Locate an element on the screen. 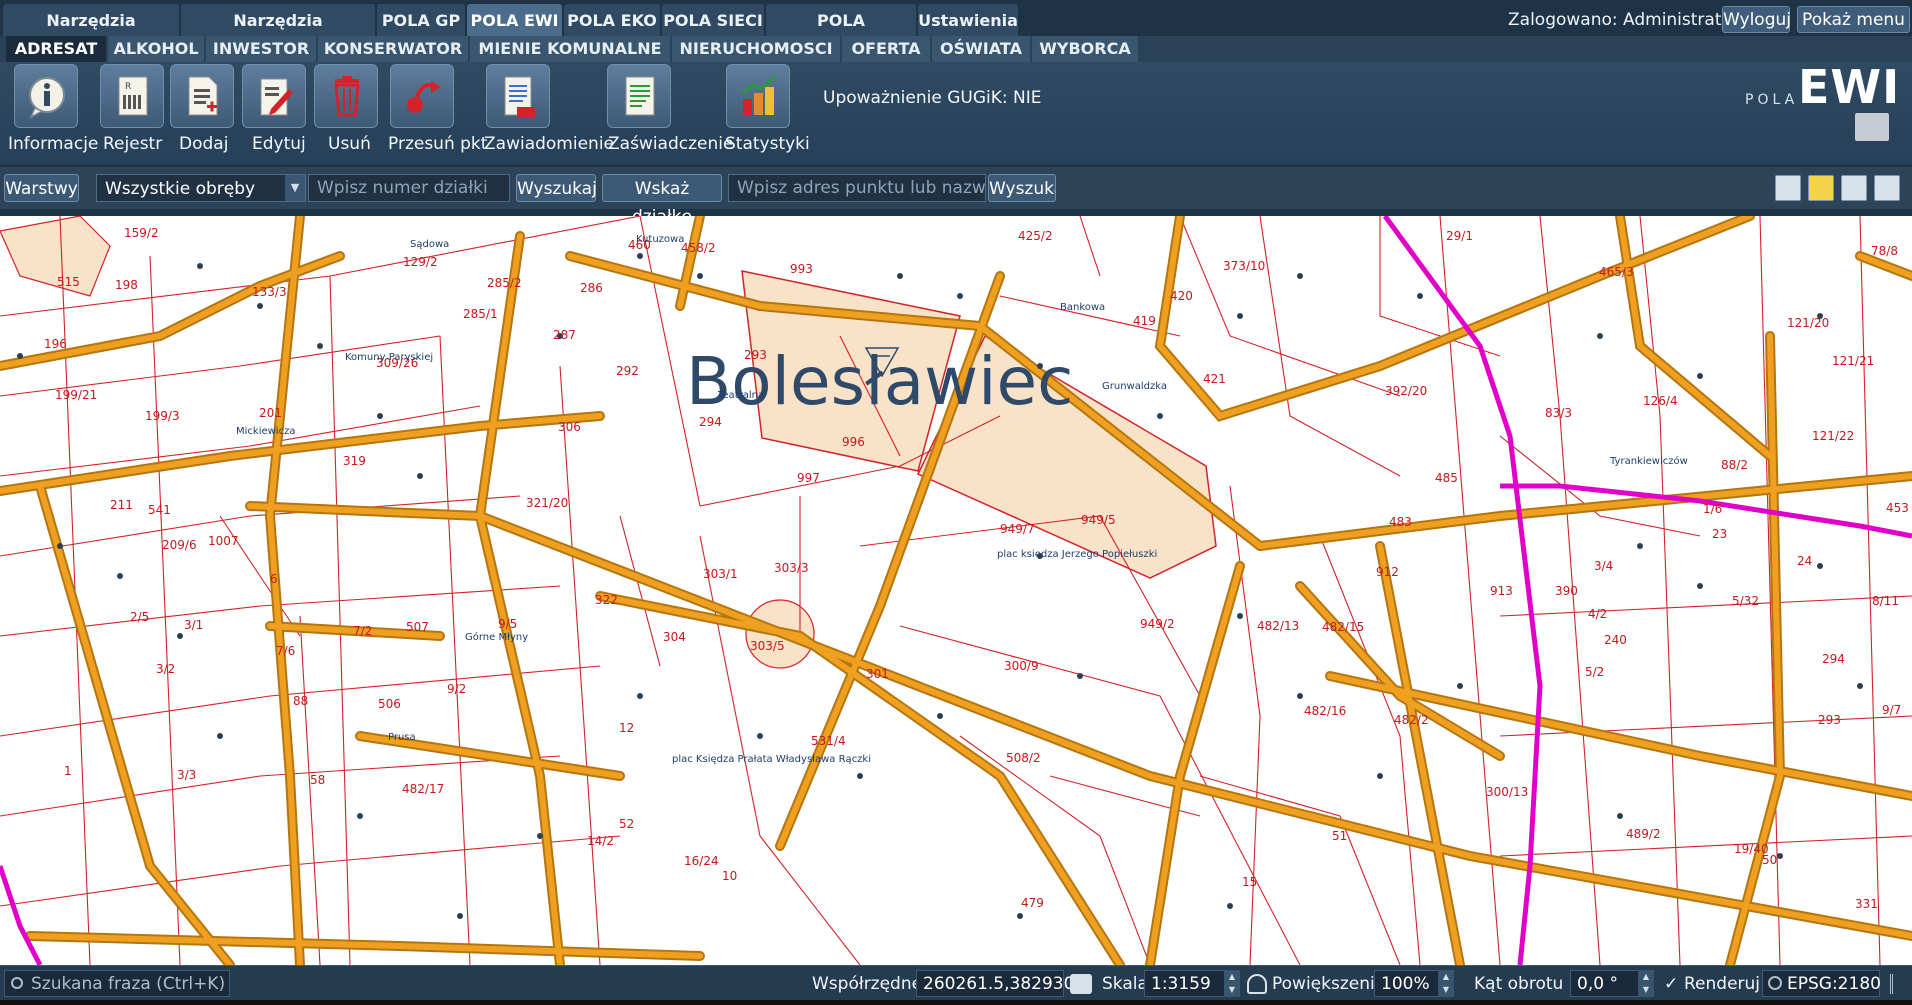  parcel-label: 465/3 is located at coordinates (1616, 272).